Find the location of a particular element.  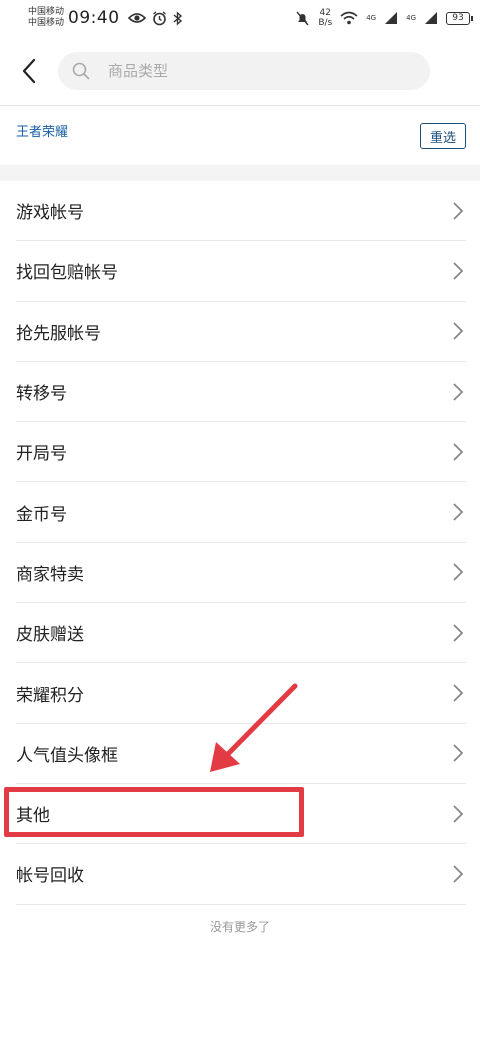

list-item-label: 金币号 is located at coordinates (41, 514).